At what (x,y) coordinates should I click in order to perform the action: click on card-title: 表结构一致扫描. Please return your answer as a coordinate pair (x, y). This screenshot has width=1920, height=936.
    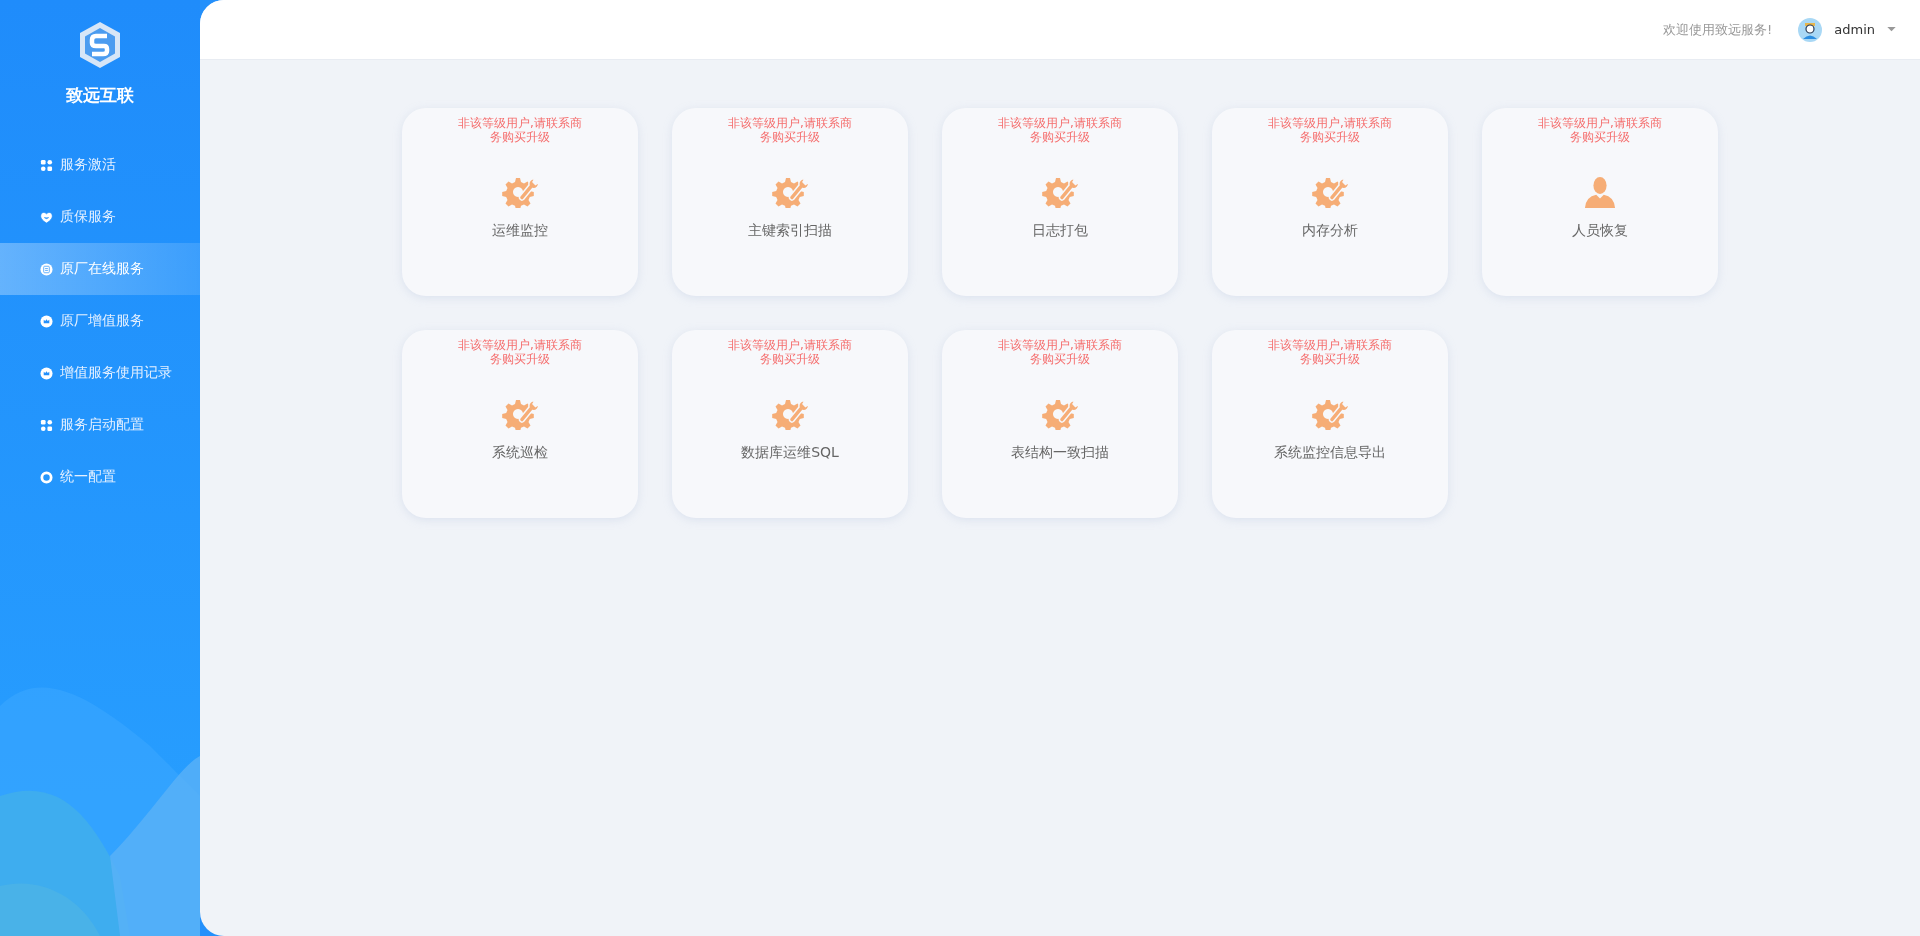
    Looking at the image, I should click on (1060, 453).